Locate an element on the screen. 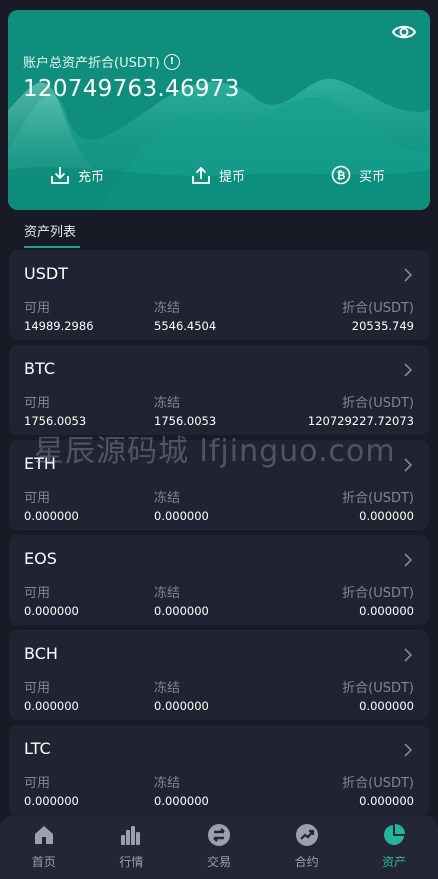 The width and height of the screenshot is (438, 879). nav-home: 首页 is located at coordinates (44, 847).